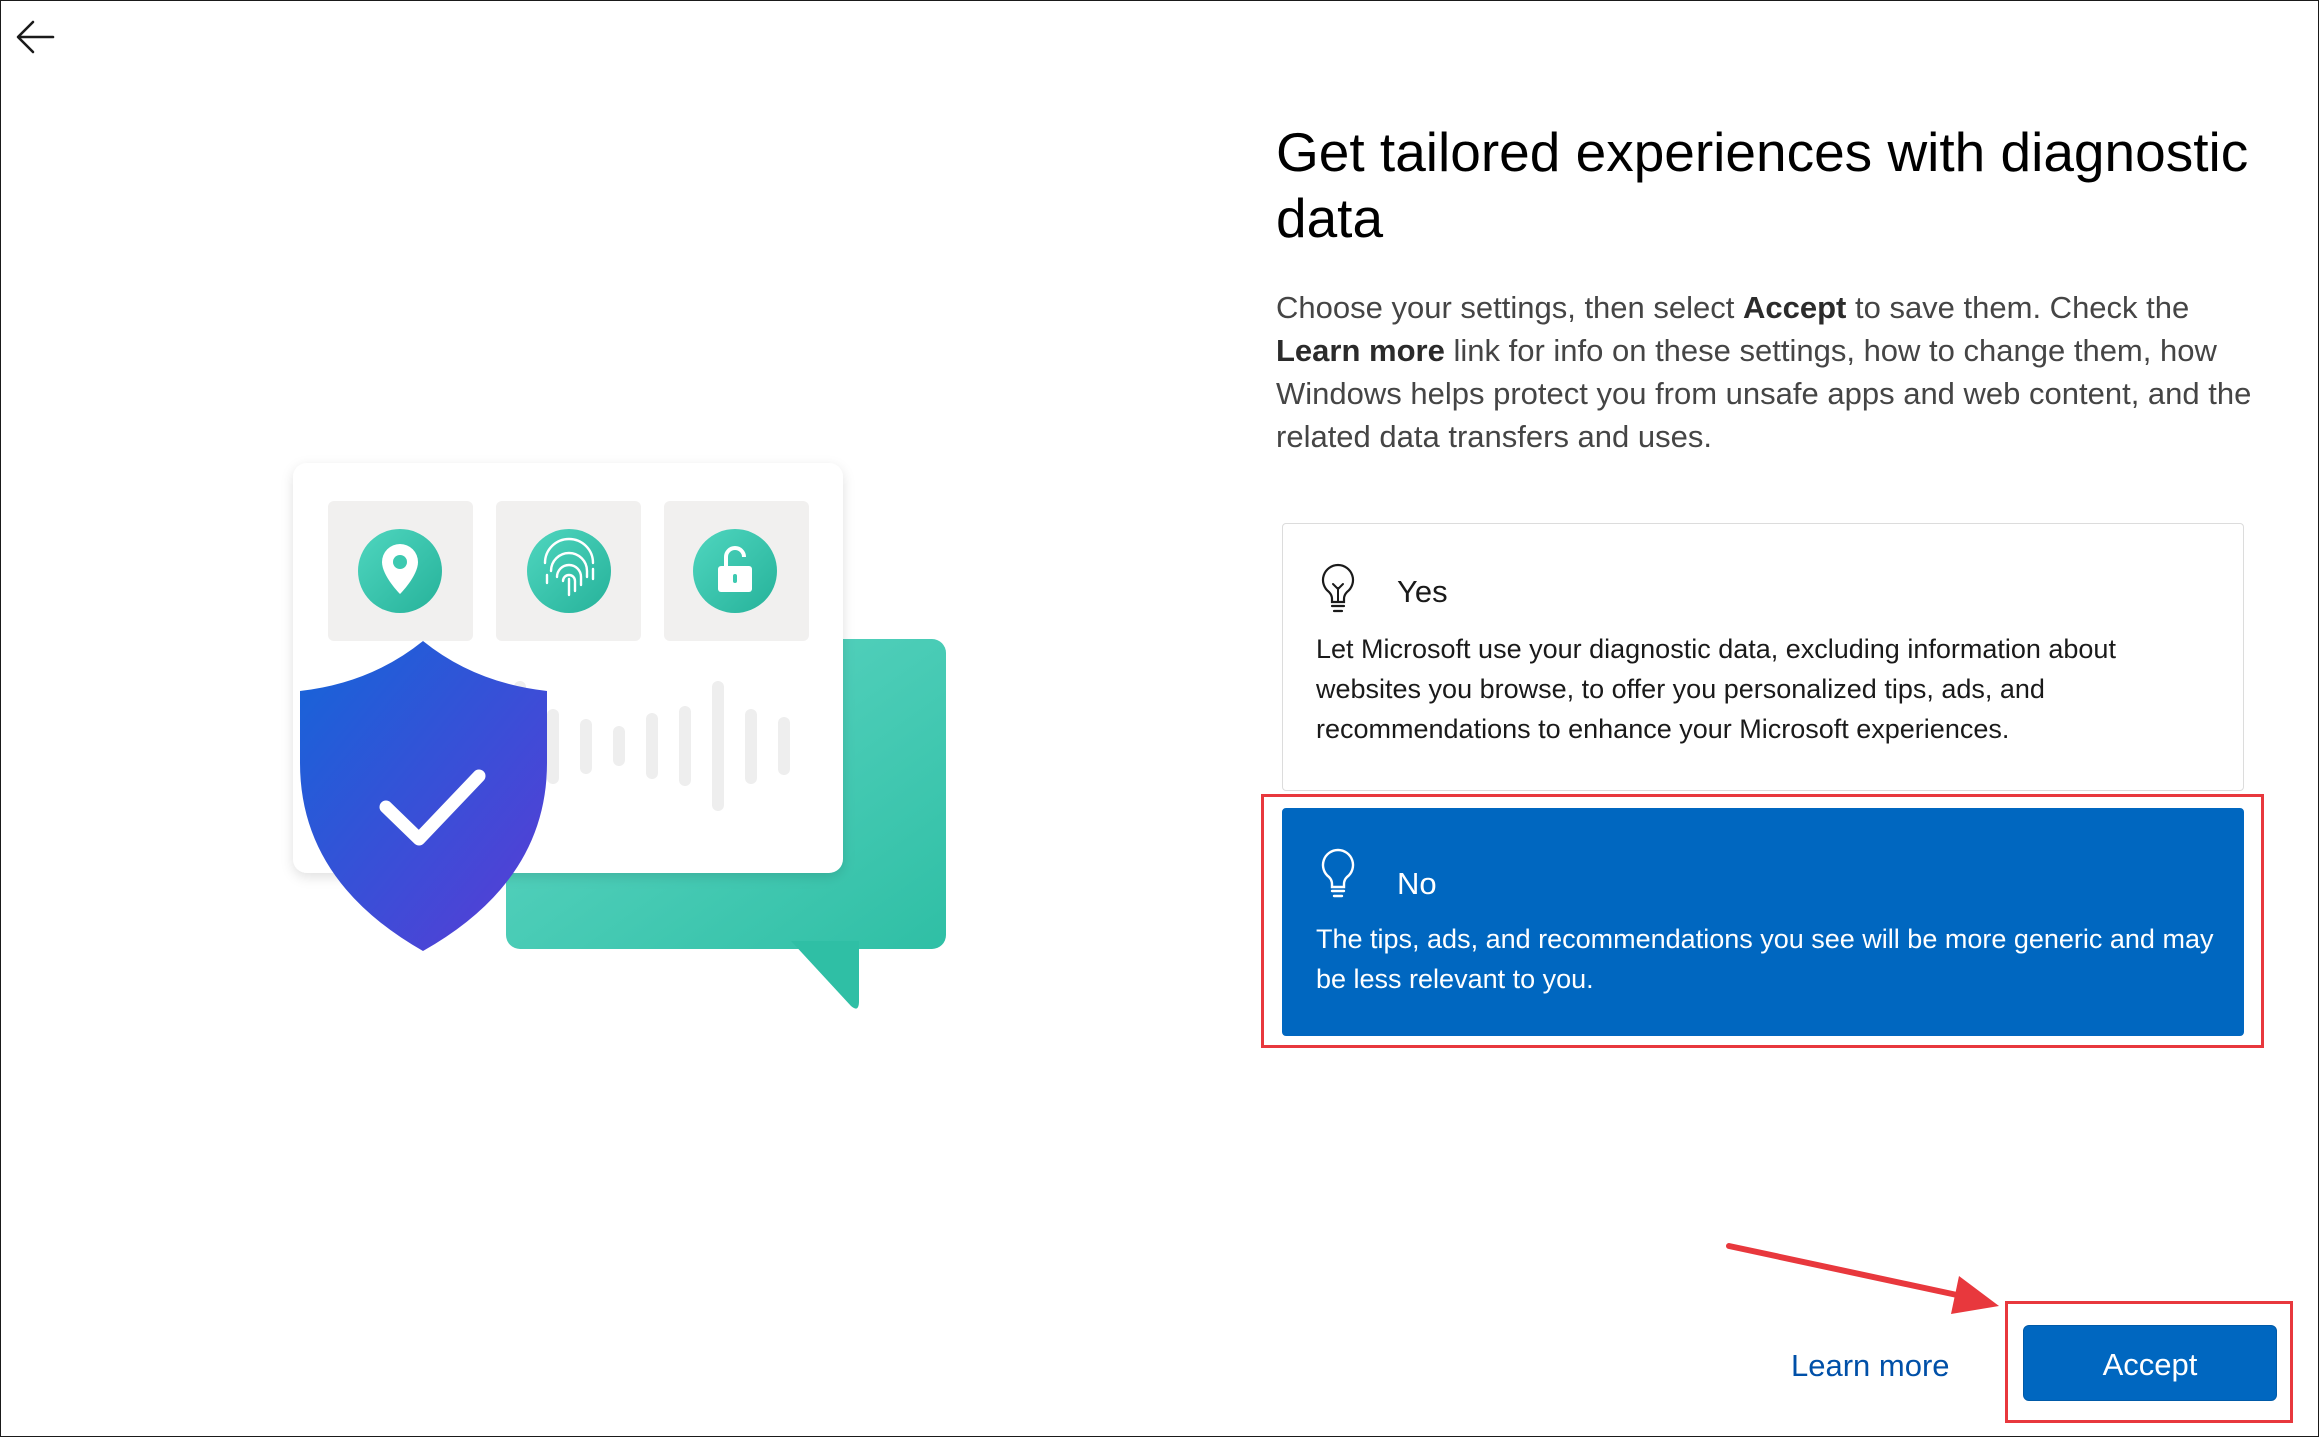 The height and width of the screenshot is (1437, 2319). I want to click on back-button, so click(35, 37).